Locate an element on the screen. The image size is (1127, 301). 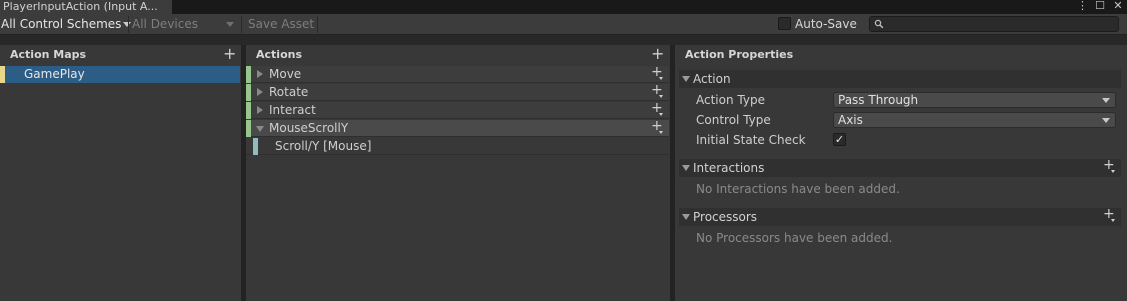
processors-section-header: Processors + is located at coordinates (900, 216).